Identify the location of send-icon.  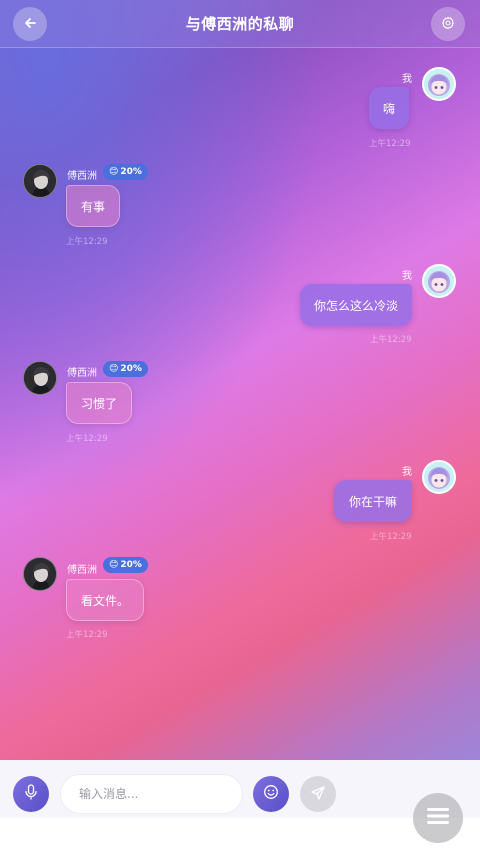
(318, 794).